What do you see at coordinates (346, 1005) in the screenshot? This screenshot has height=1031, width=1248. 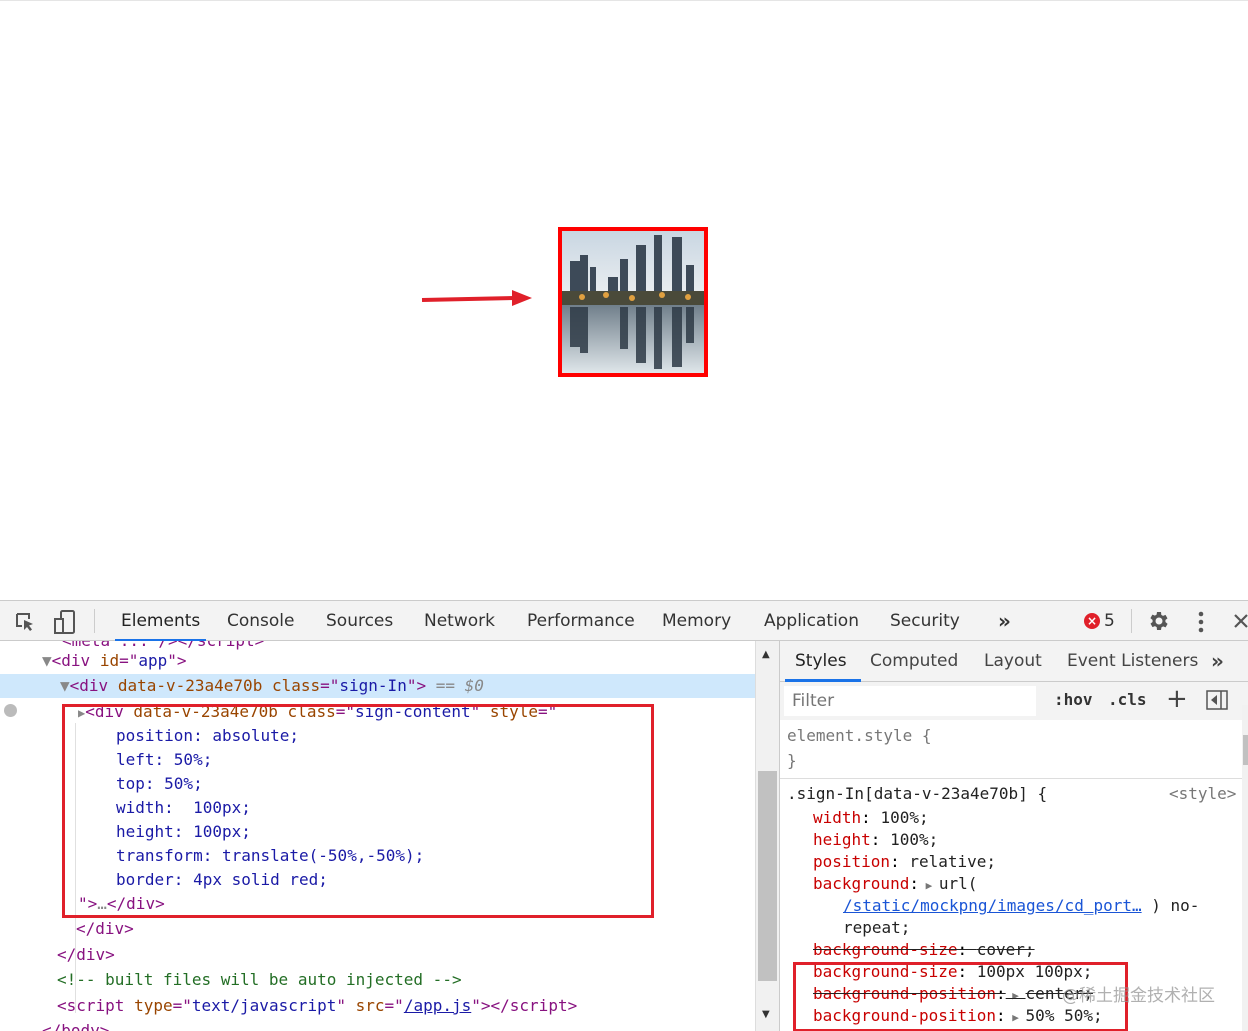 I see `attr-quote: "` at bounding box center [346, 1005].